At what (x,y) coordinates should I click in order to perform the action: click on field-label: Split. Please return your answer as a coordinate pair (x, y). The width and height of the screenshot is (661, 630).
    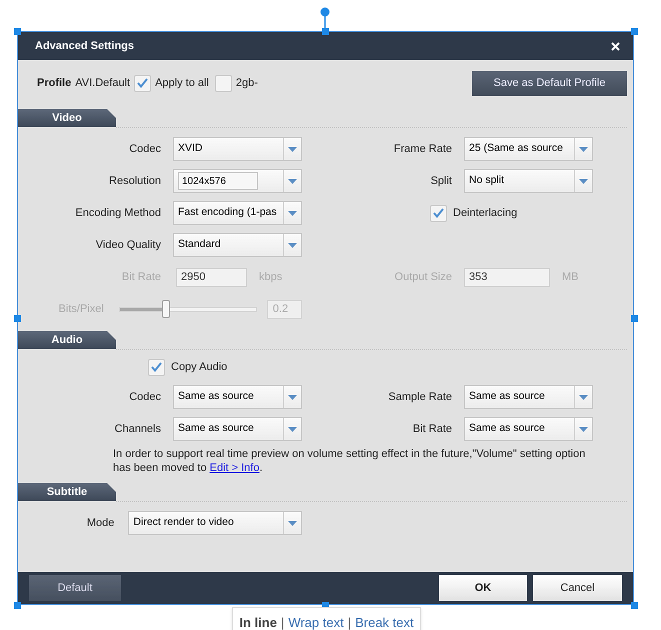
    Looking at the image, I should click on (441, 181).